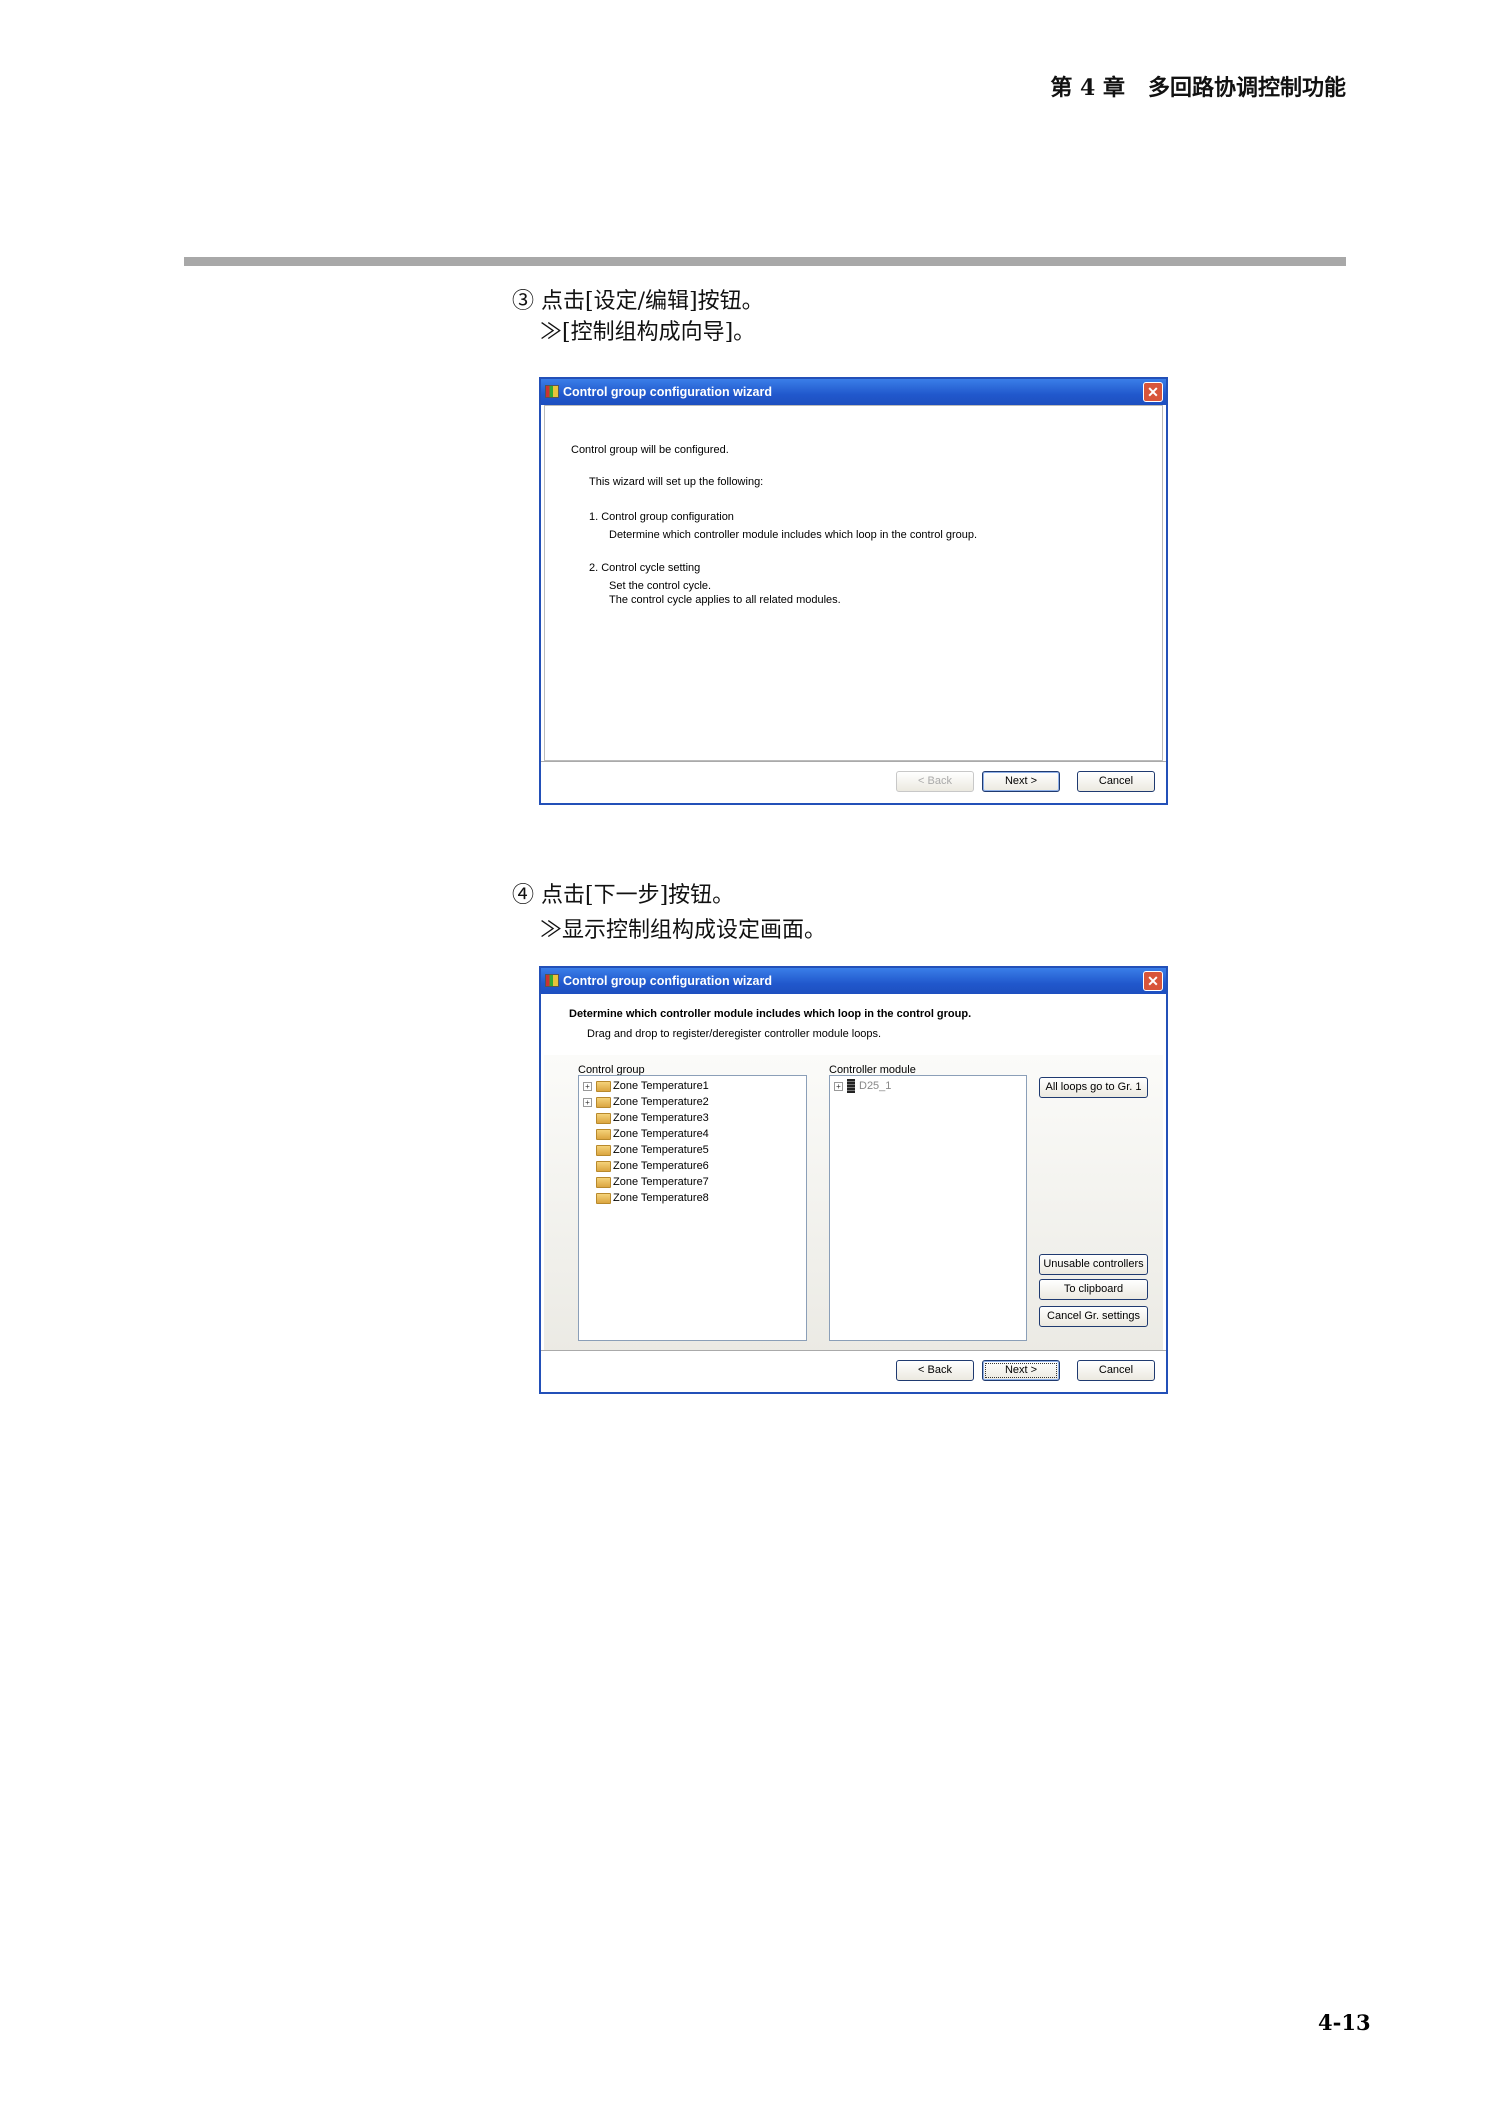 The height and width of the screenshot is (2105, 1489). Describe the element at coordinates (1093, 1289) in the screenshot. I see `to-clipboard-button: To clipboard` at that location.